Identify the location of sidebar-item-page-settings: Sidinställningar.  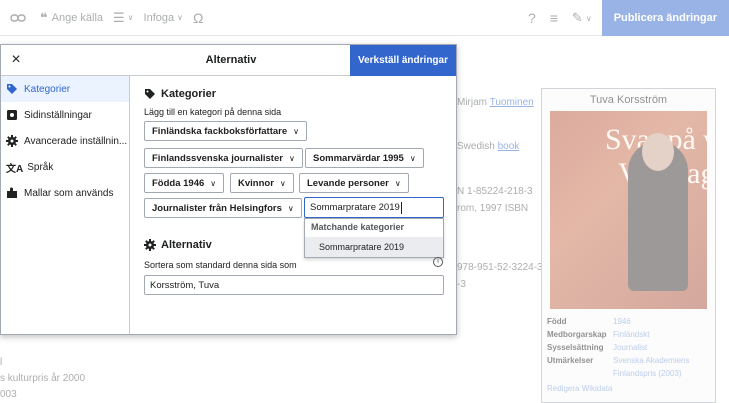
(65, 115).